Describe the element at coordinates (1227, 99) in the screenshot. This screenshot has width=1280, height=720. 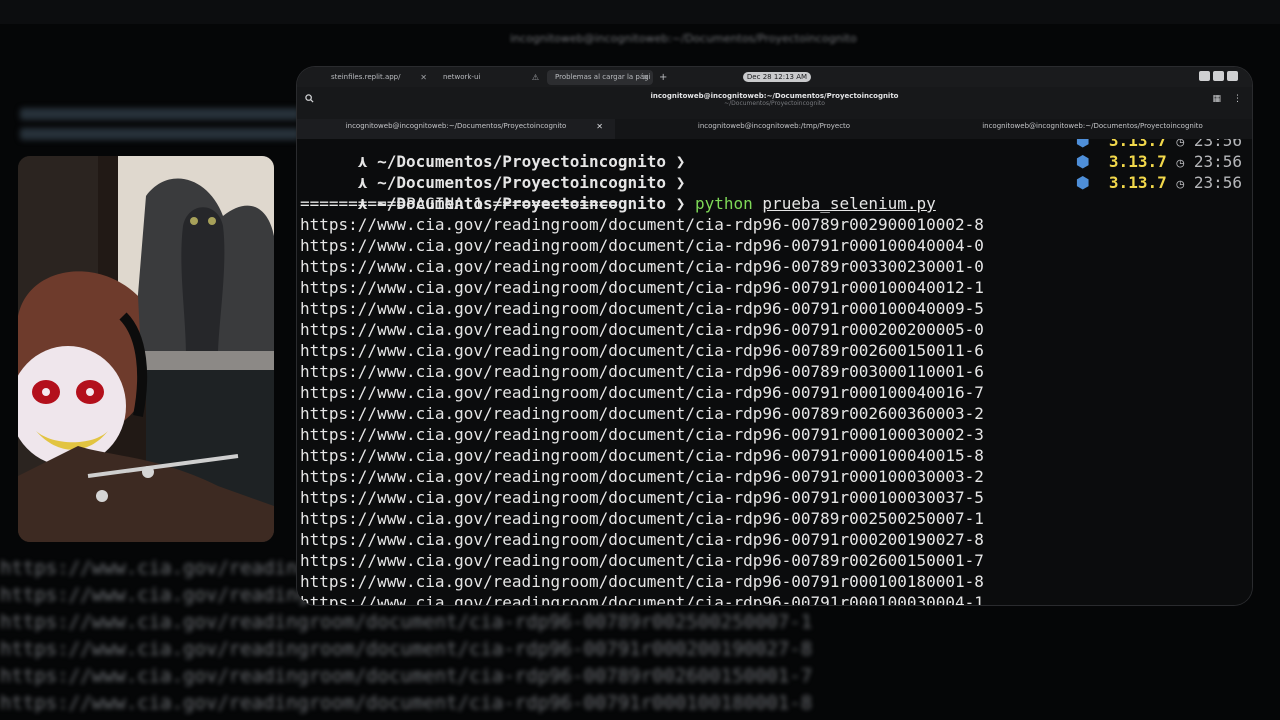
I see `header-actions: ▦ ⋮` at that location.